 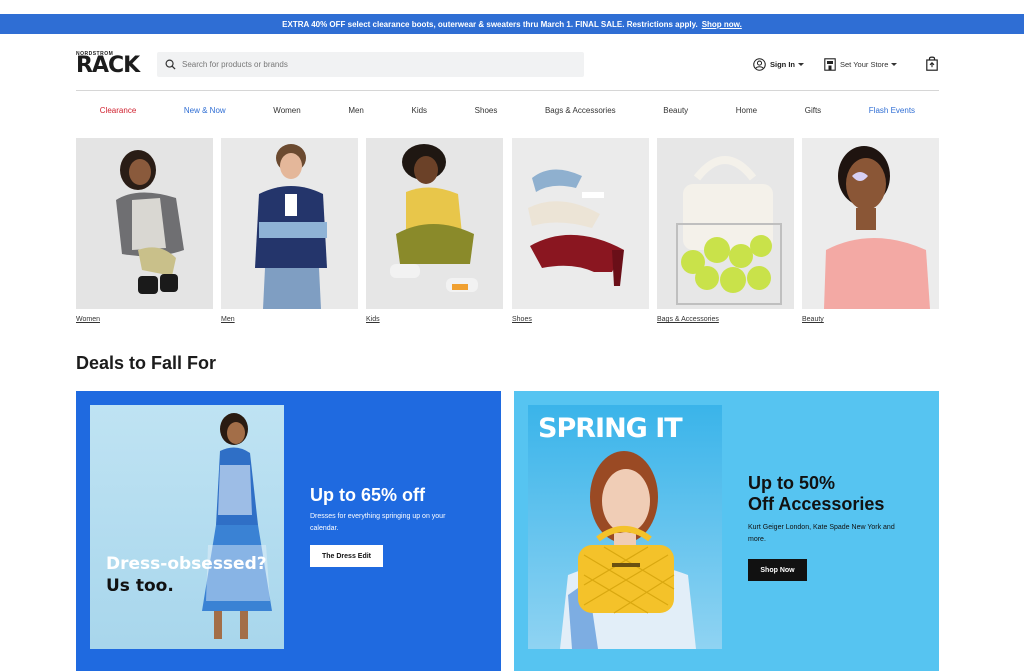 I want to click on category-label-kids: Kids, so click(x=434, y=319).